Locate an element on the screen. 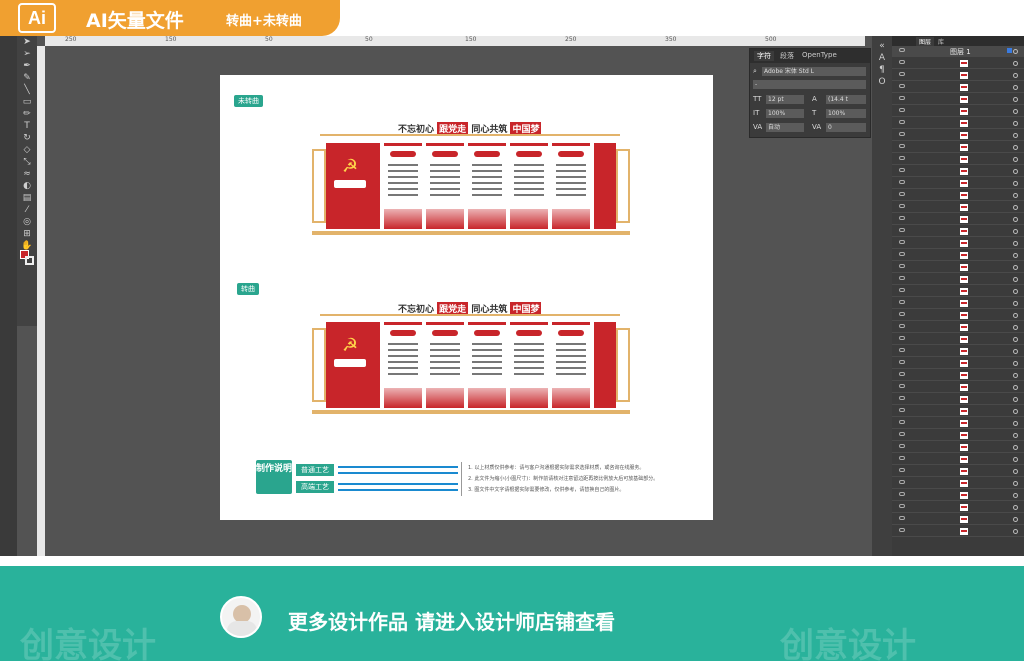 The image size is (1024, 661). width-tool-icon: ≈ is located at coordinates (27, 174).